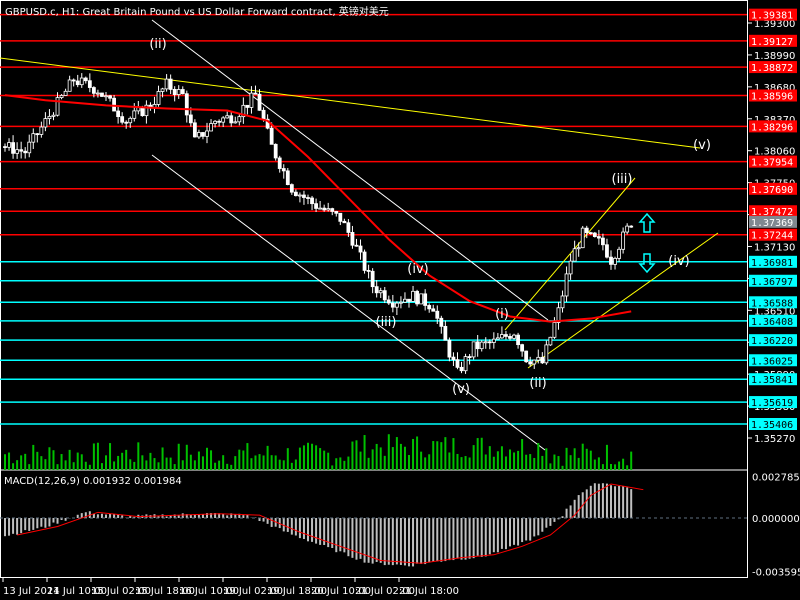 Image resolution: width=800 pixels, height=600 pixels. What do you see at coordinates (772, 322) in the screenshot?
I see `cyan-level-value: 1.36408` at bounding box center [772, 322].